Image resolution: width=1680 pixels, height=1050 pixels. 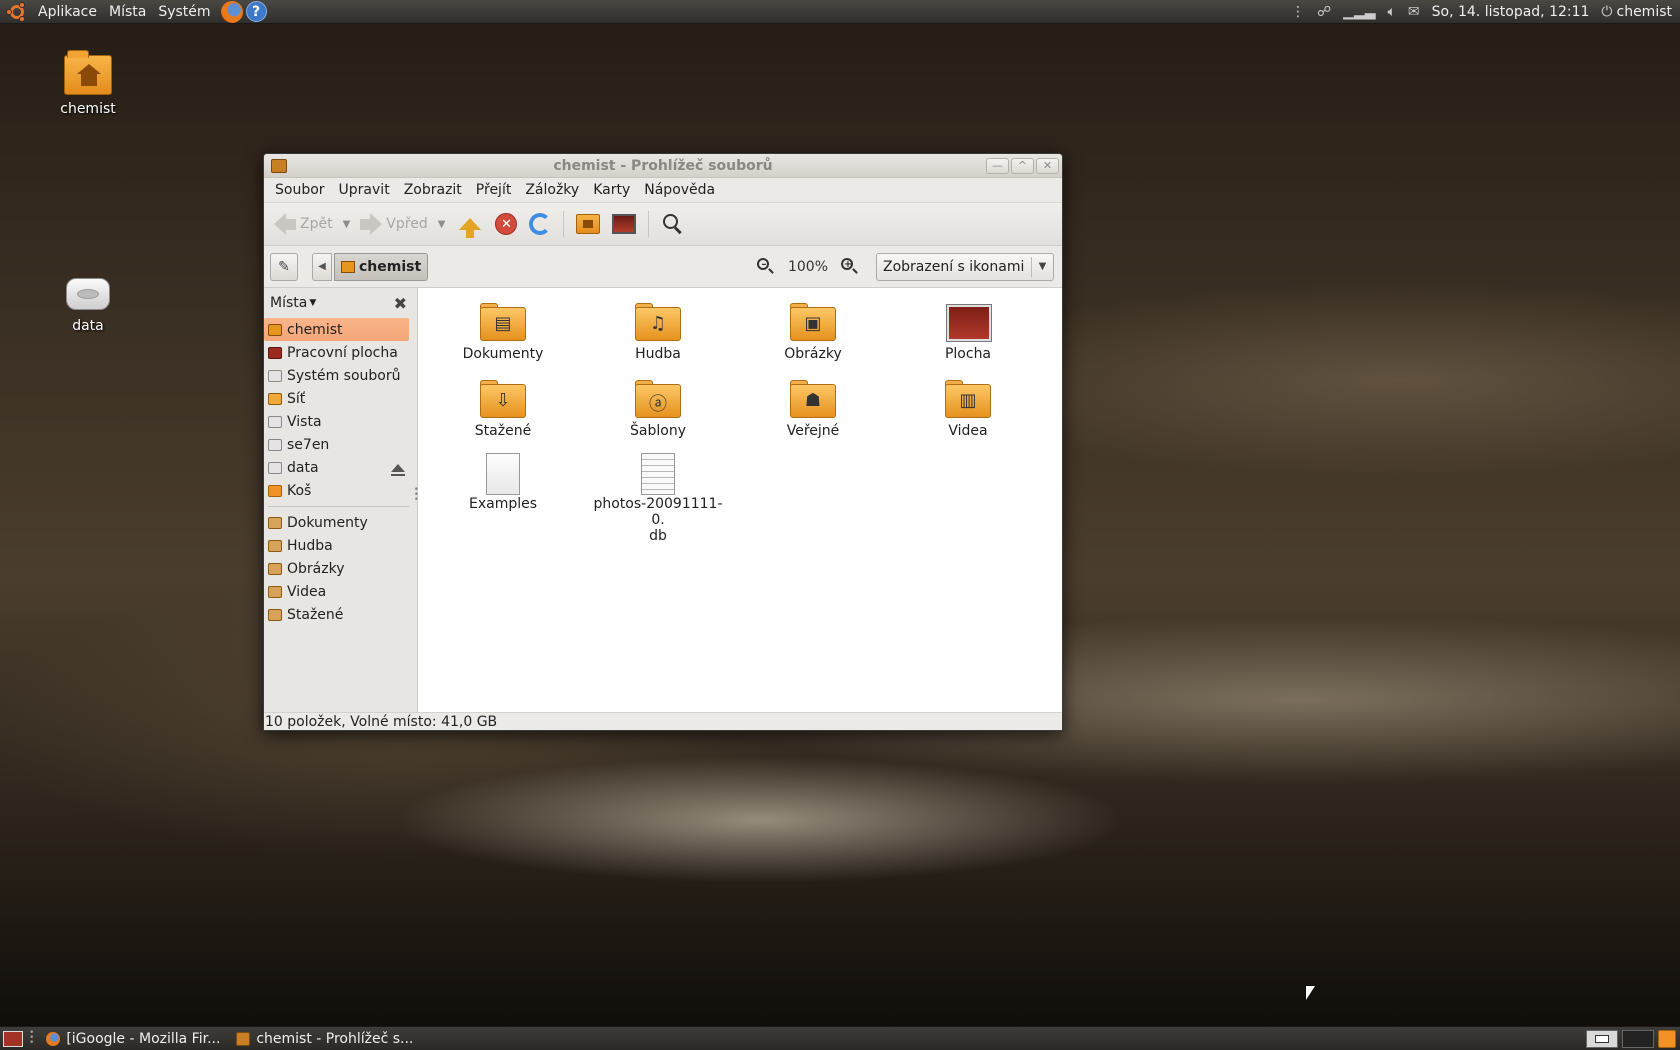 What do you see at coordinates (340, 303) in the screenshot?
I see `sidebar-header: Místa ▼ ✖` at bounding box center [340, 303].